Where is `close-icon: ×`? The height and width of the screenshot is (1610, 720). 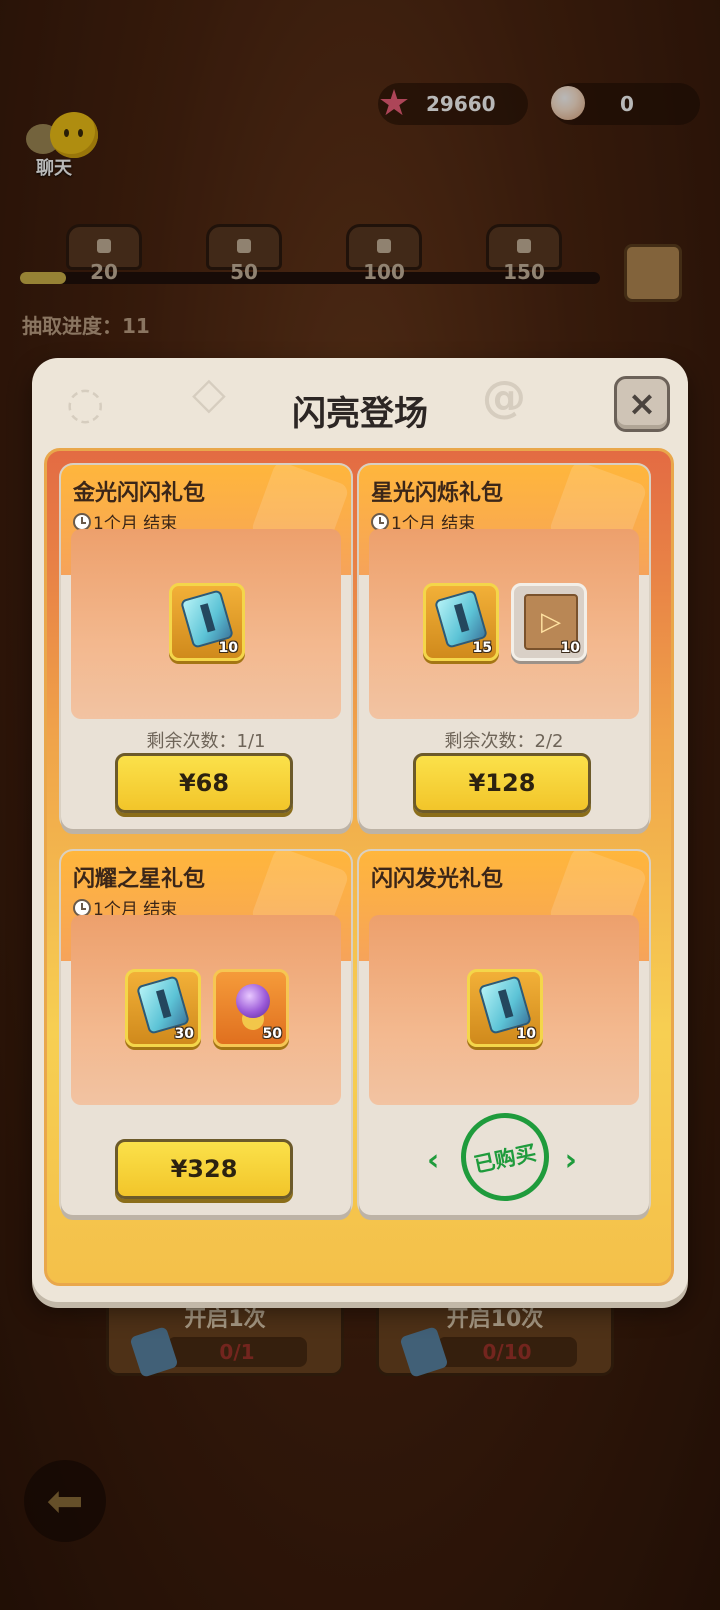
close-icon: × is located at coordinates (642, 404).